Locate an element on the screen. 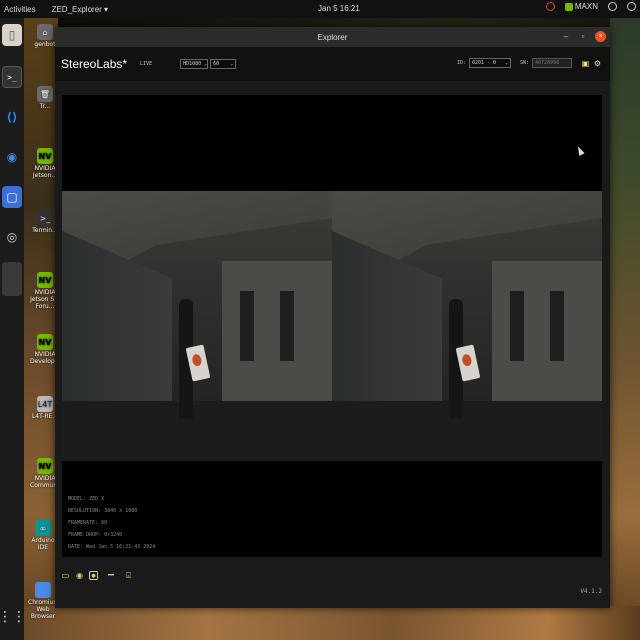 The height and width of the screenshot is (640, 640). sn-label: SN: is located at coordinates (524, 63).